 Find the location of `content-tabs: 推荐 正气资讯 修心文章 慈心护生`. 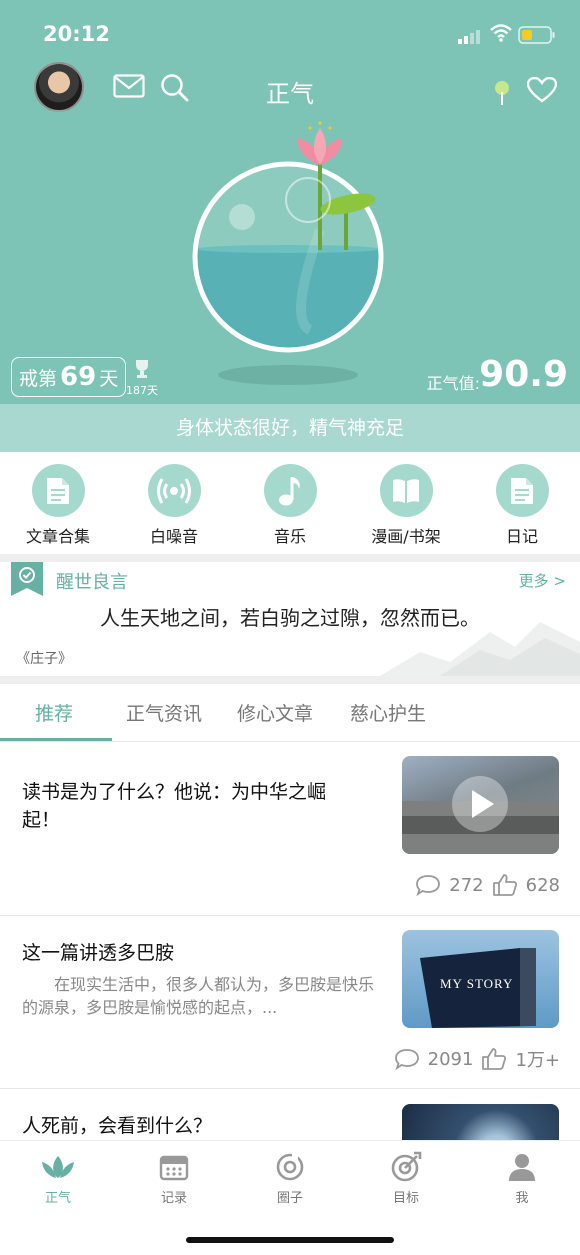

content-tabs: 推荐 正气资讯 修心文章 慈心护生 is located at coordinates (290, 713).